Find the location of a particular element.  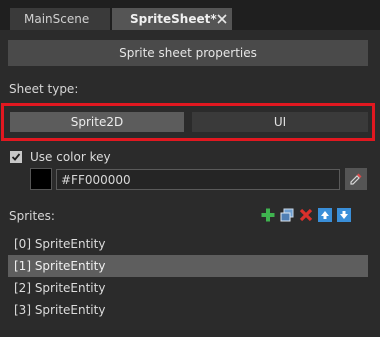

duplicate-icon is located at coordinates (287, 215).